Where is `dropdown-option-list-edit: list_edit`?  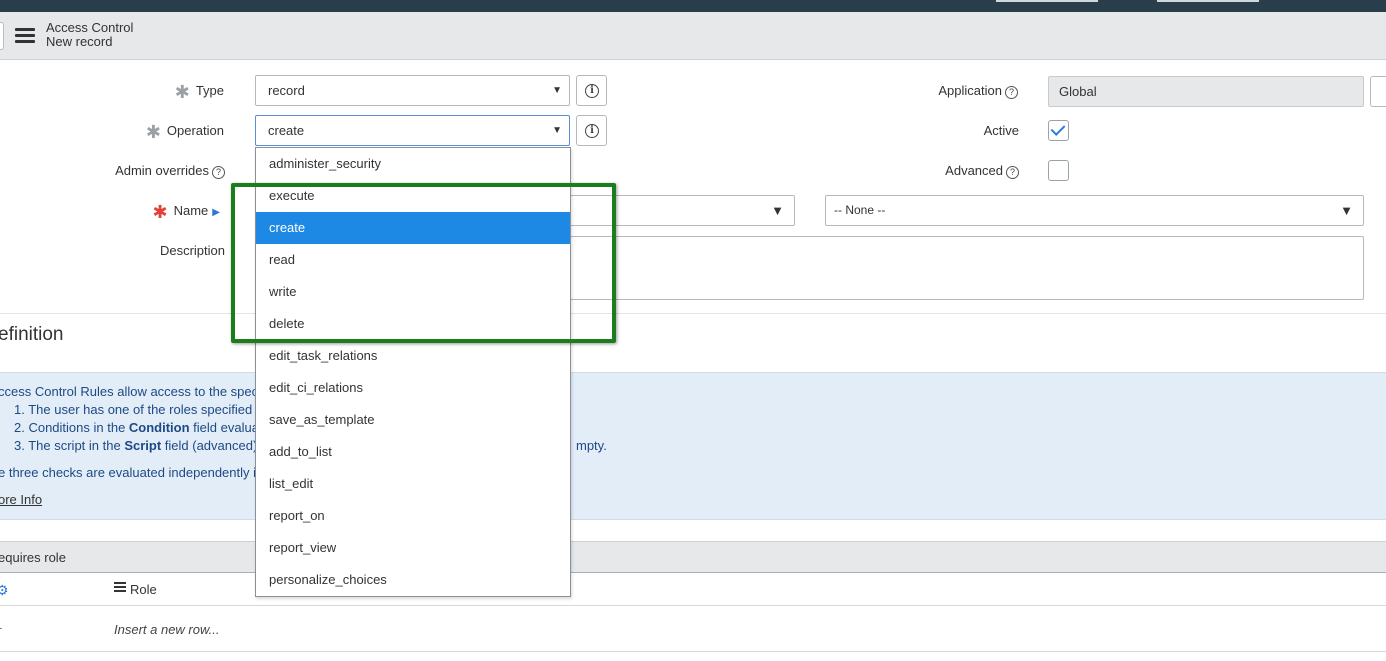
dropdown-option-list-edit: list_edit is located at coordinates (413, 484).